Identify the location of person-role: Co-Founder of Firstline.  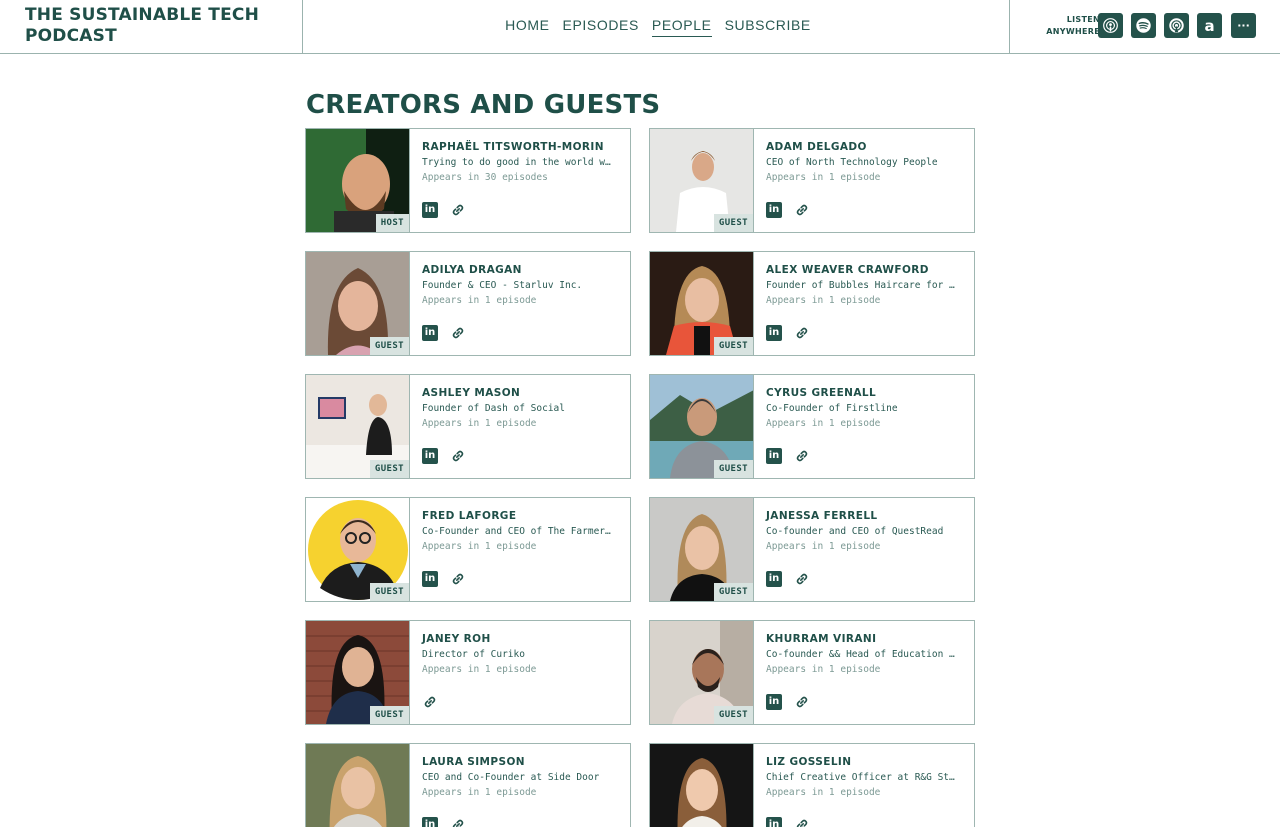
(832, 408).